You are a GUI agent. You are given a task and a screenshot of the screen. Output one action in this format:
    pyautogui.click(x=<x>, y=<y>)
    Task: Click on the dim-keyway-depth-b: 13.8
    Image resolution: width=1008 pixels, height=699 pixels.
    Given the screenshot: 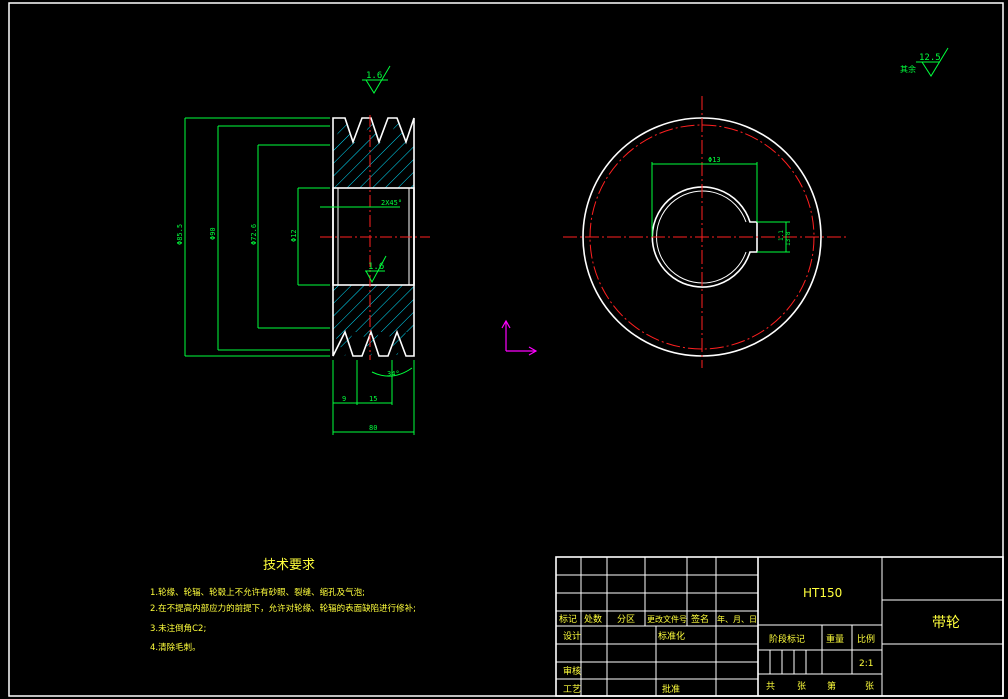 What is the action you would take?
    pyautogui.click(x=788, y=238)
    